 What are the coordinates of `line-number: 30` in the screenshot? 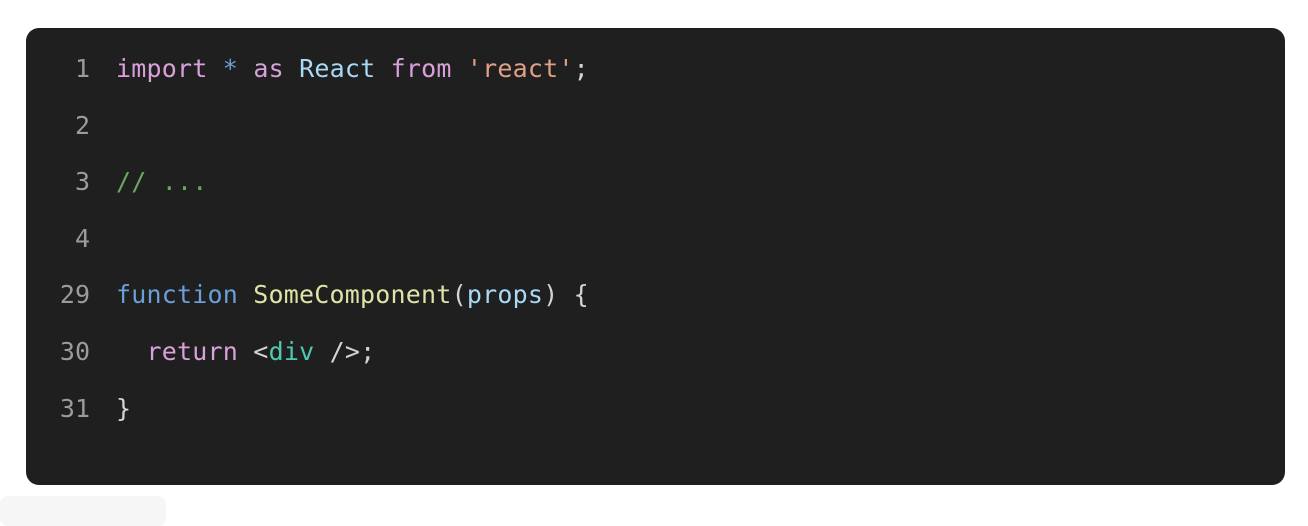 It's located at (74, 351).